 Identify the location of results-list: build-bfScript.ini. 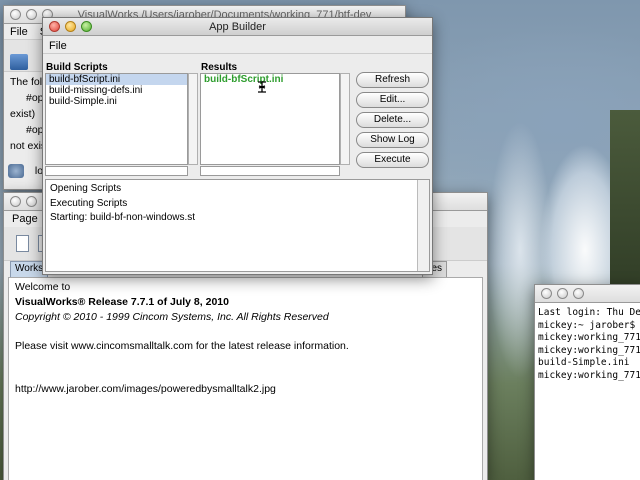
(270, 119).